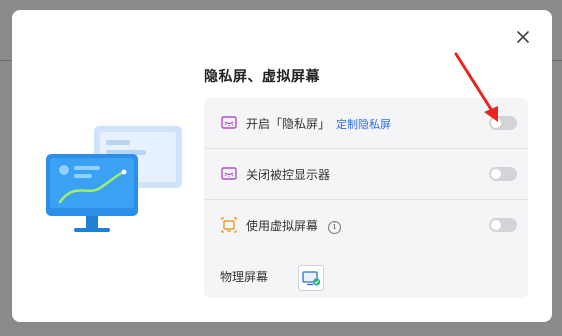 This screenshot has height=336, width=562. I want to click on turn-off-monitor-toggle, so click(503, 174).